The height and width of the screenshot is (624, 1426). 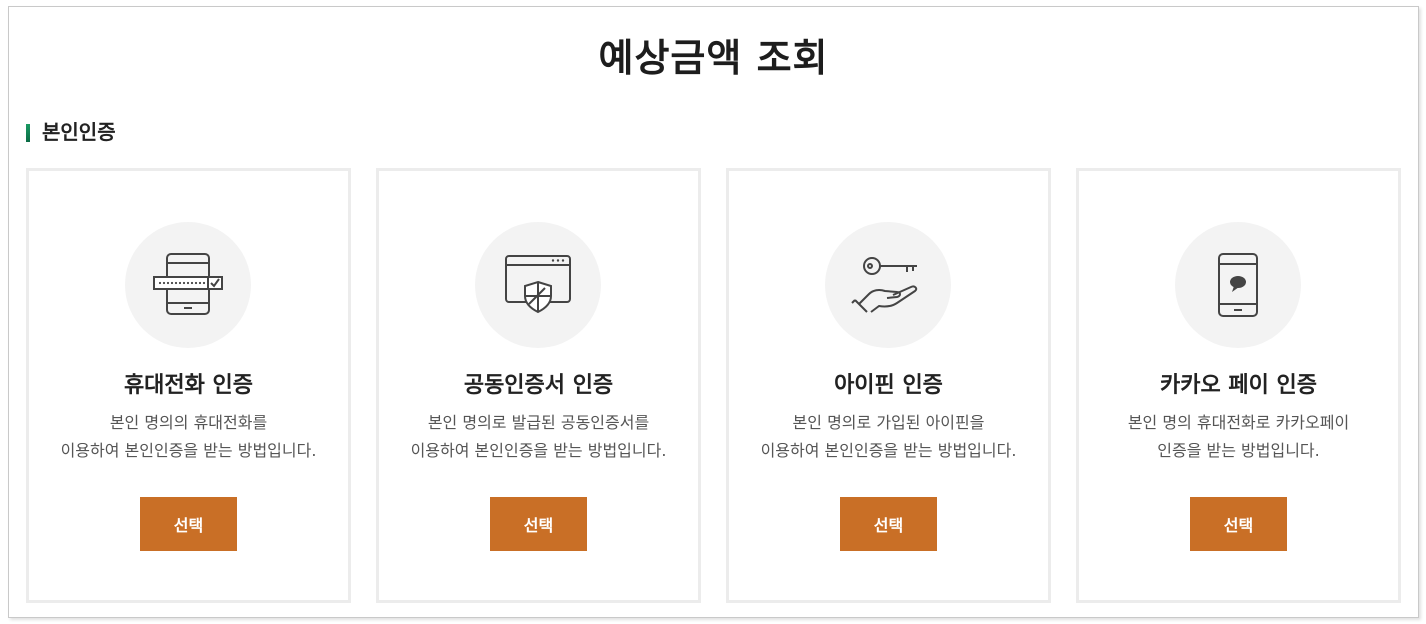 I want to click on card-description: 본인 명의의 휴대전화를 이용하여 본인인증을 받는 방법입니다., so click(x=188, y=437).